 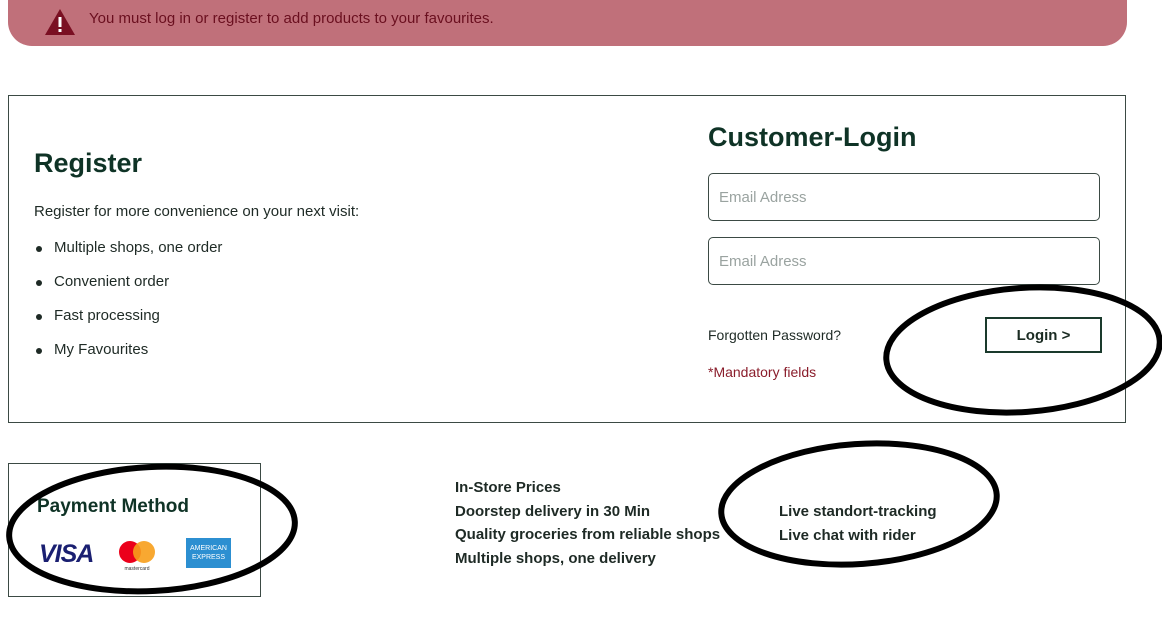 I want to click on mastercard-label: mastercard, so click(x=136, y=568).